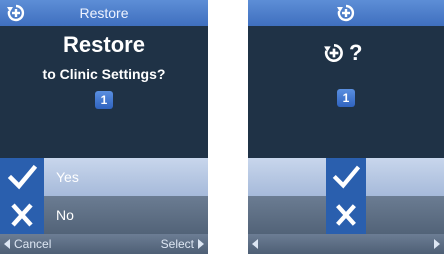  What do you see at coordinates (356, 52) in the screenshot?
I see `question-mark: ?` at bounding box center [356, 52].